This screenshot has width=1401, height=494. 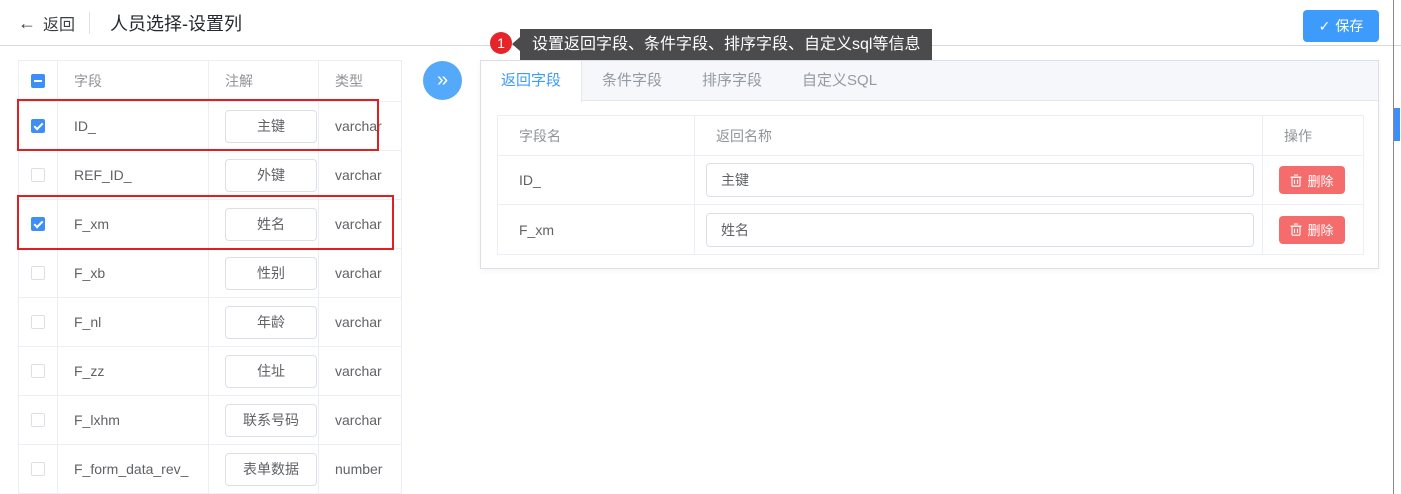 What do you see at coordinates (89, 23) in the screenshot?
I see `header-divider` at bounding box center [89, 23].